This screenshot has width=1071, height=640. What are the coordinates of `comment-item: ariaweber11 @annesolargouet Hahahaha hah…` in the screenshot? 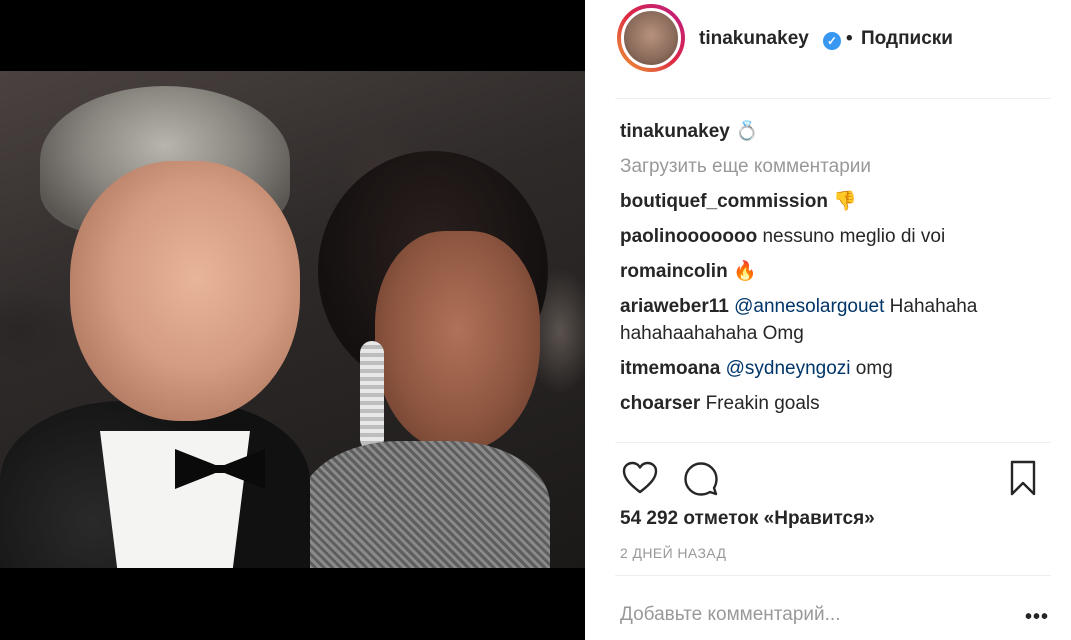 It's located at (835, 320).